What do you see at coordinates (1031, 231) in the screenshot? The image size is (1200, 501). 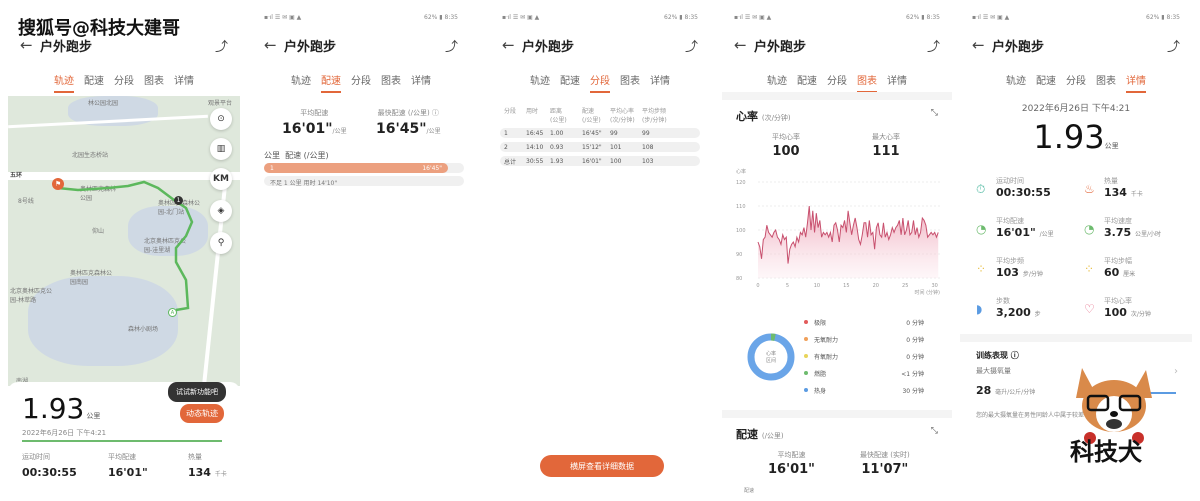 I see `detail-item: ◔ 平均配速 16'01" /公里` at bounding box center [1031, 231].